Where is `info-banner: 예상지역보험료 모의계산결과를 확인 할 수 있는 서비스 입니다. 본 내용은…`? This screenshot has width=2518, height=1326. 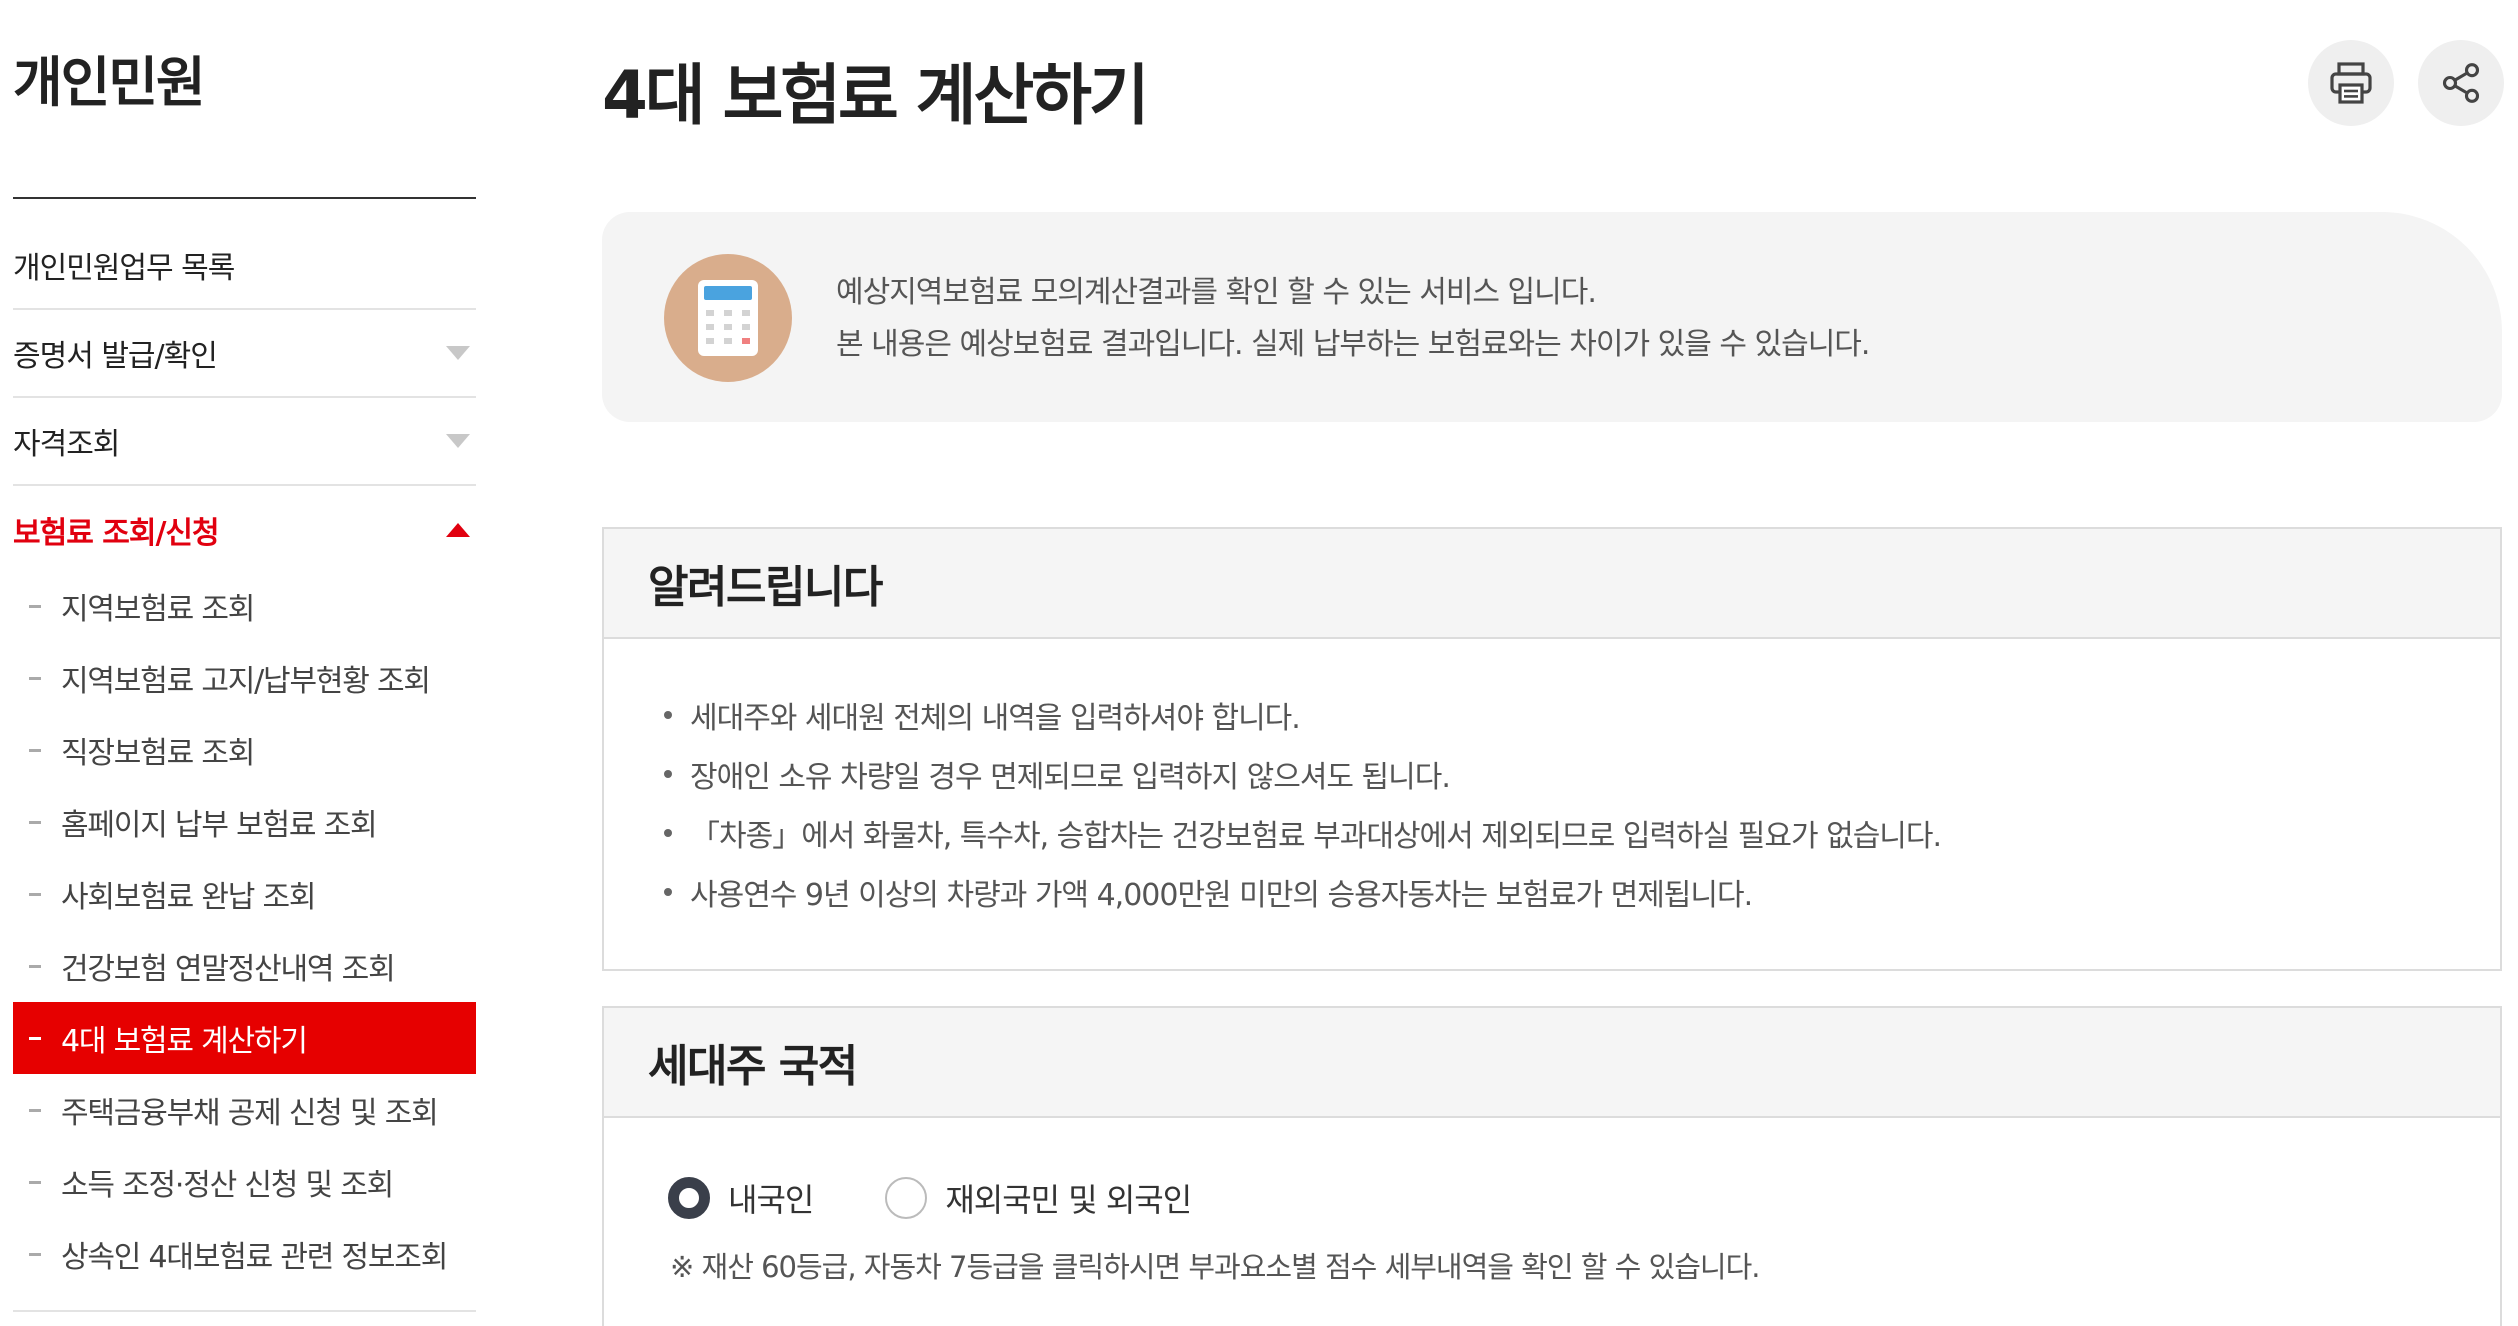
info-banner: 예상지역보험료 모의계산결과를 확인 할 수 있는 서비스 입니다. 본 내용은… is located at coordinates (1552, 317).